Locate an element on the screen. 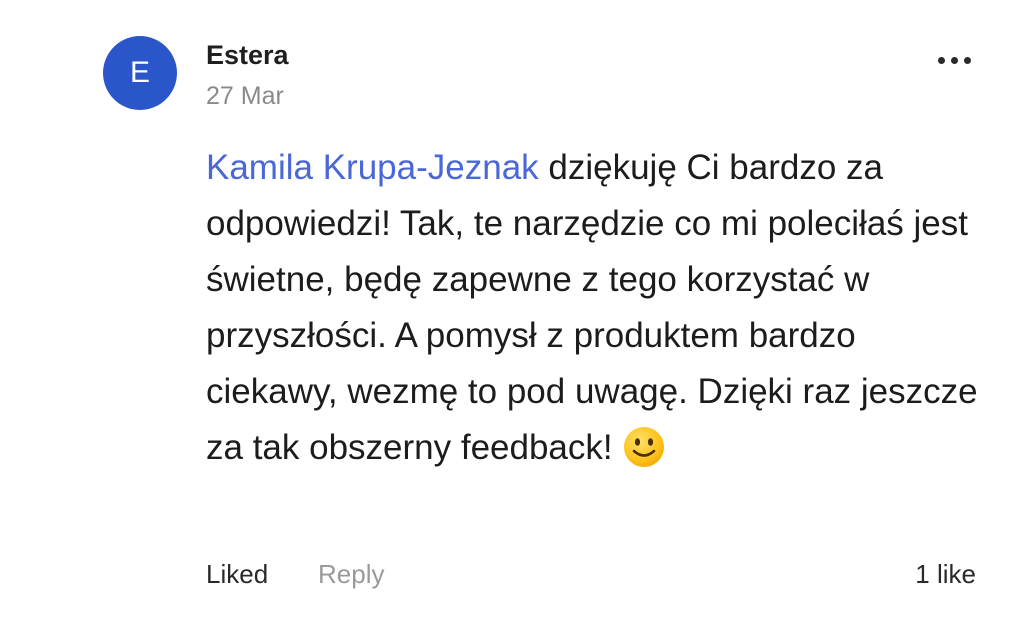  slightly-smiling-face-icon is located at coordinates (643, 447).